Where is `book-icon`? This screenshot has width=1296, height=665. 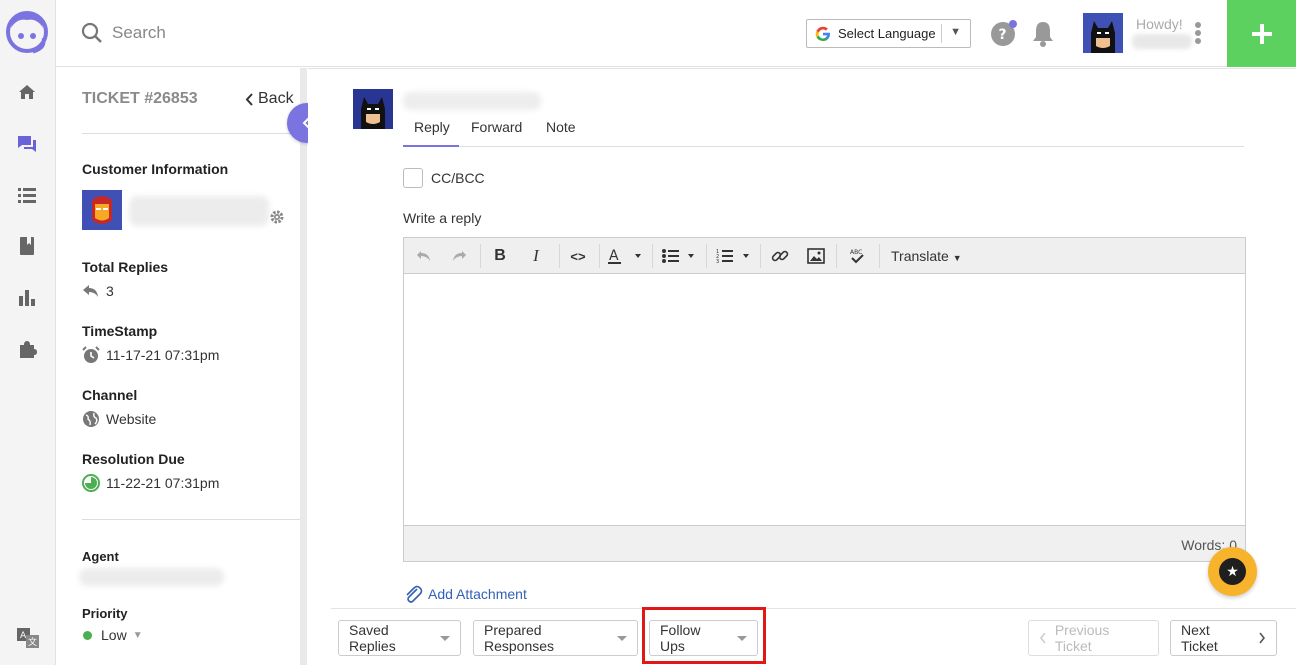 book-icon is located at coordinates (27, 246).